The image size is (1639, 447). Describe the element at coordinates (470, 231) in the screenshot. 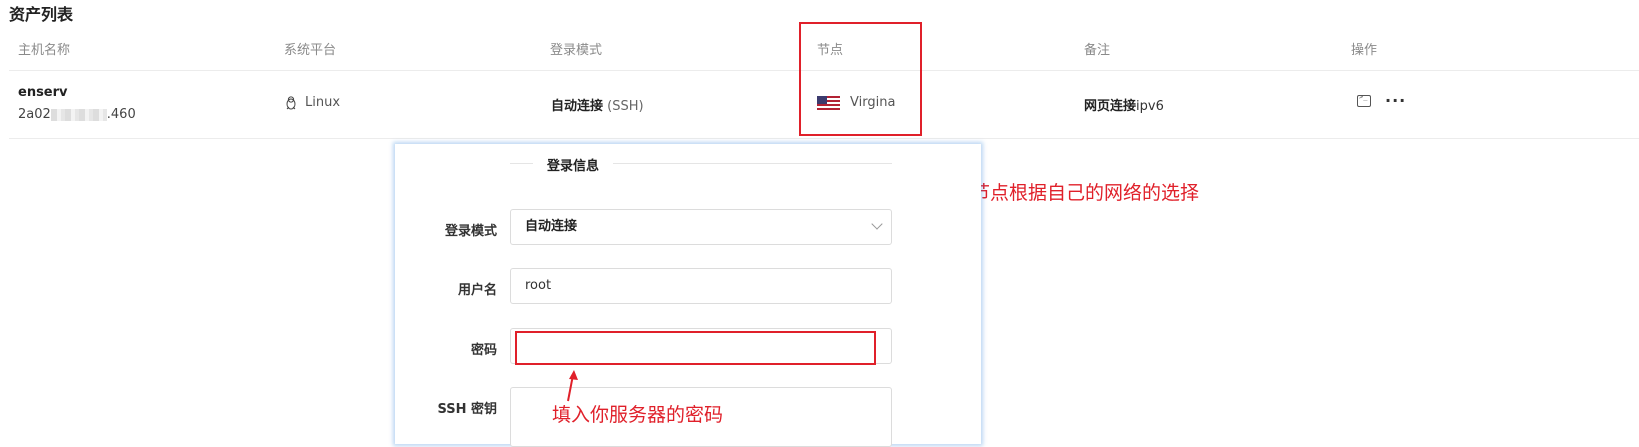

I see `login-mode-label: 登录模式` at that location.